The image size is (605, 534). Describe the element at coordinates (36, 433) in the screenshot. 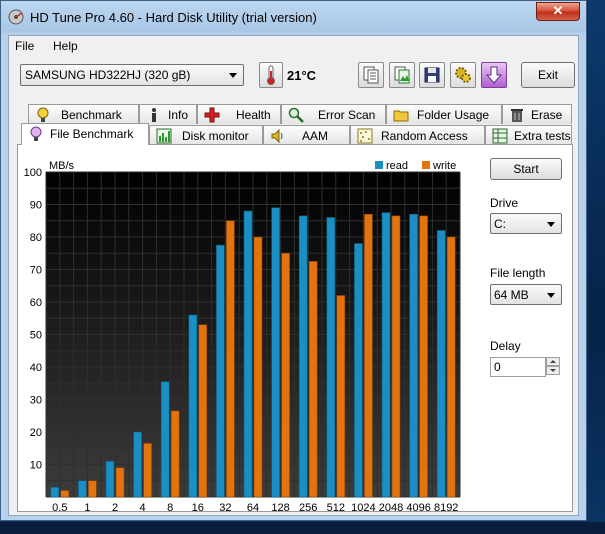

I see `y-tick-label: 20` at that location.